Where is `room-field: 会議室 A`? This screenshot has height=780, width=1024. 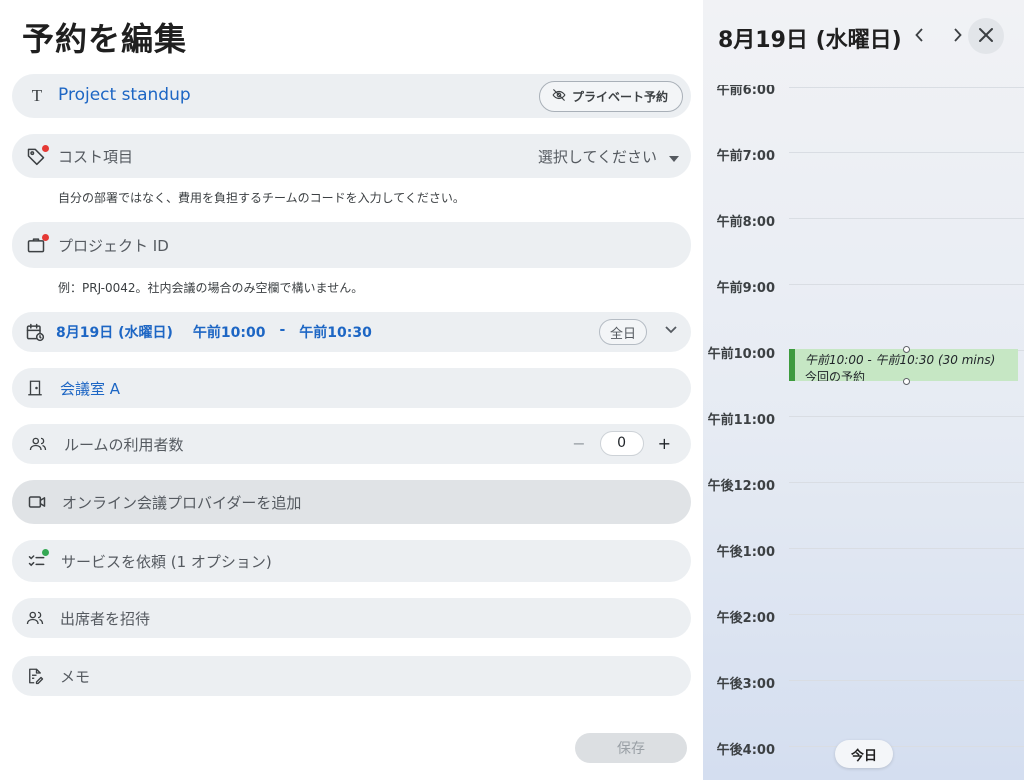
room-field: 会議室 A is located at coordinates (351, 388).